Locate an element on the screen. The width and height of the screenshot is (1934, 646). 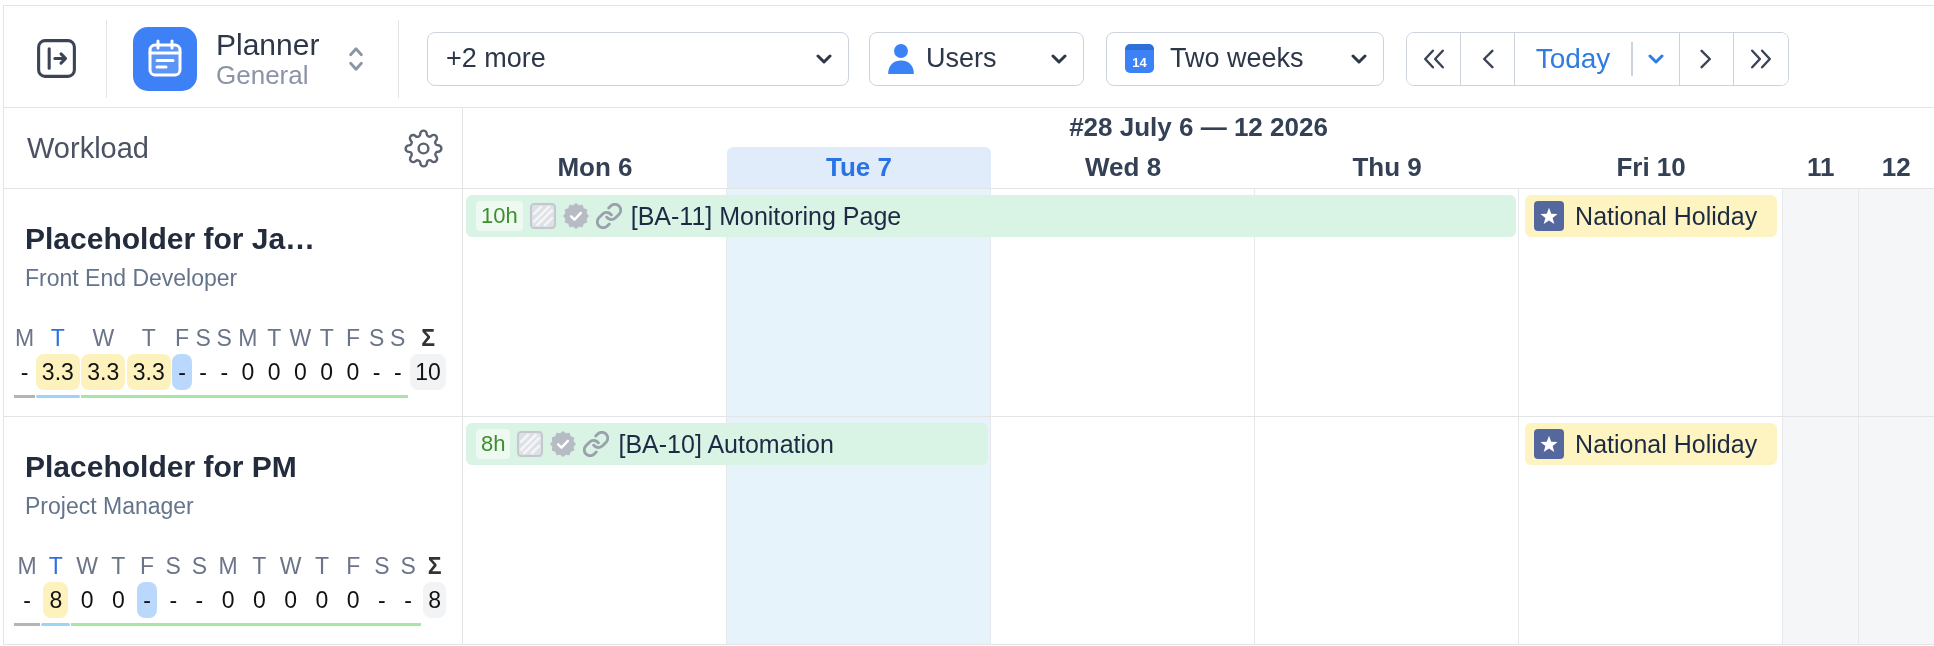
jump-back-button is located at coordinates (1434, 58).